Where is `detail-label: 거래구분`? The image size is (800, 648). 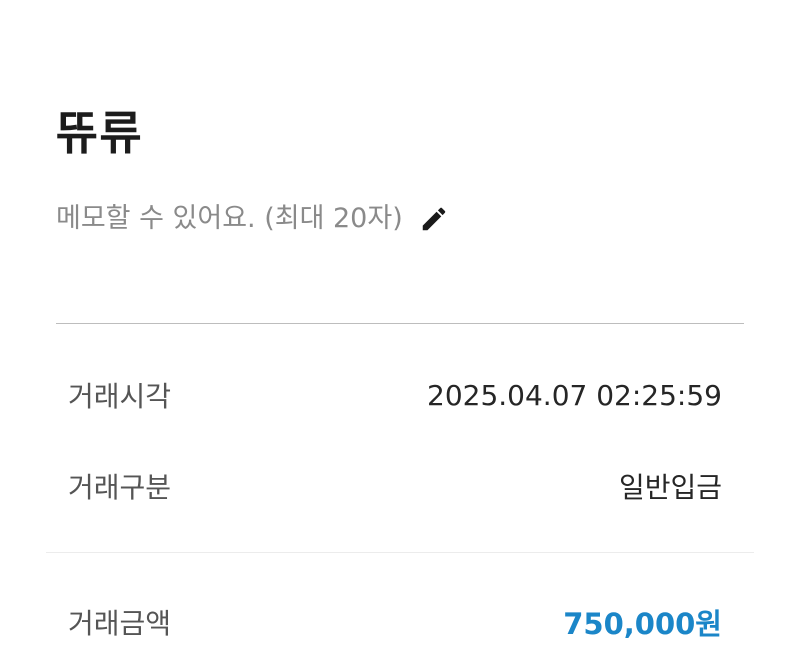 detail-label: 거래구분 is located at coordinates (120, 487).